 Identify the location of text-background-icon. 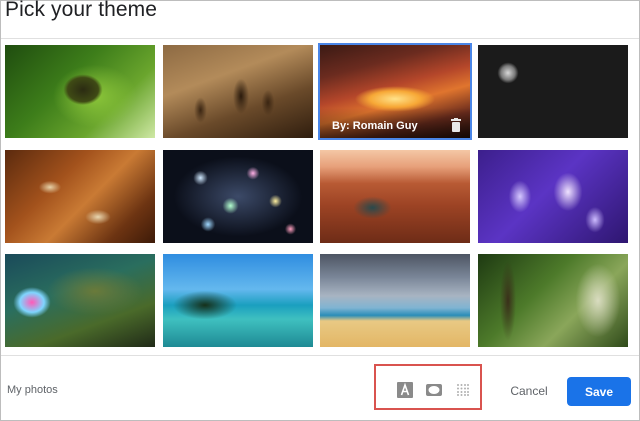
(405, 390).